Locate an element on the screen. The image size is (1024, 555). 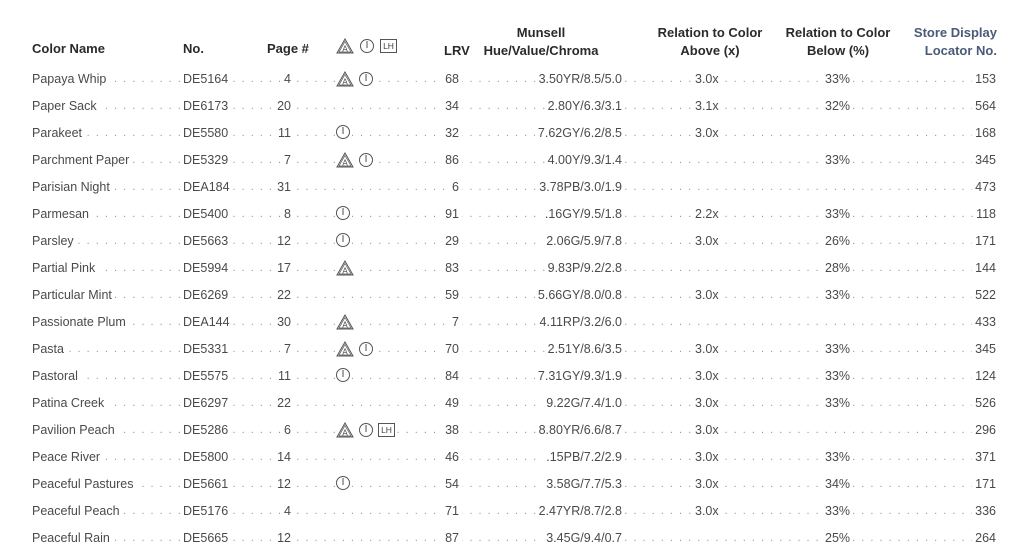
cell-munsell: 3.45G/9.4/0.7 is located at coordinates (584, 538).